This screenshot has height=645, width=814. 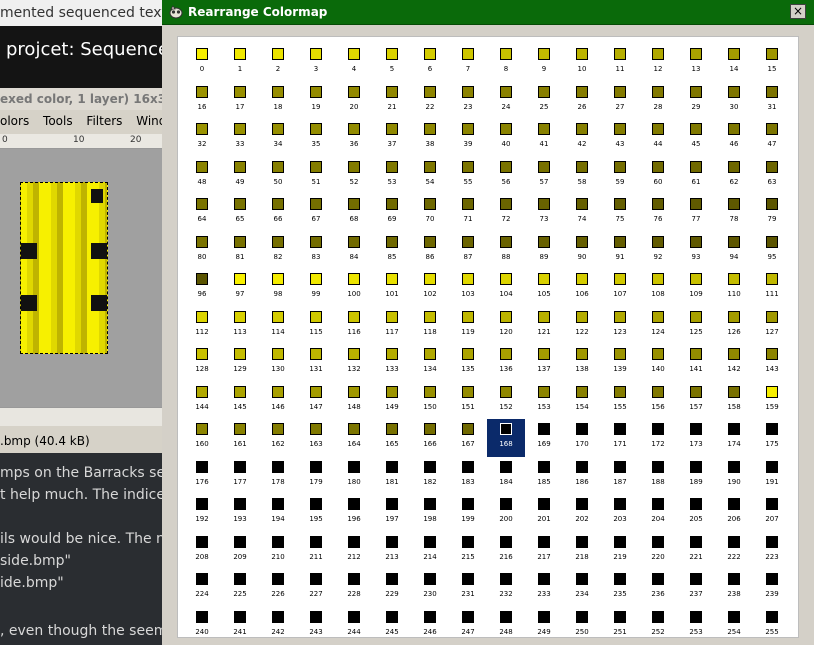 What do you see at coordinates (620, 438) in the screenshot?
I see `colormap-entry-171: 171` at bounding box center [620, 438].